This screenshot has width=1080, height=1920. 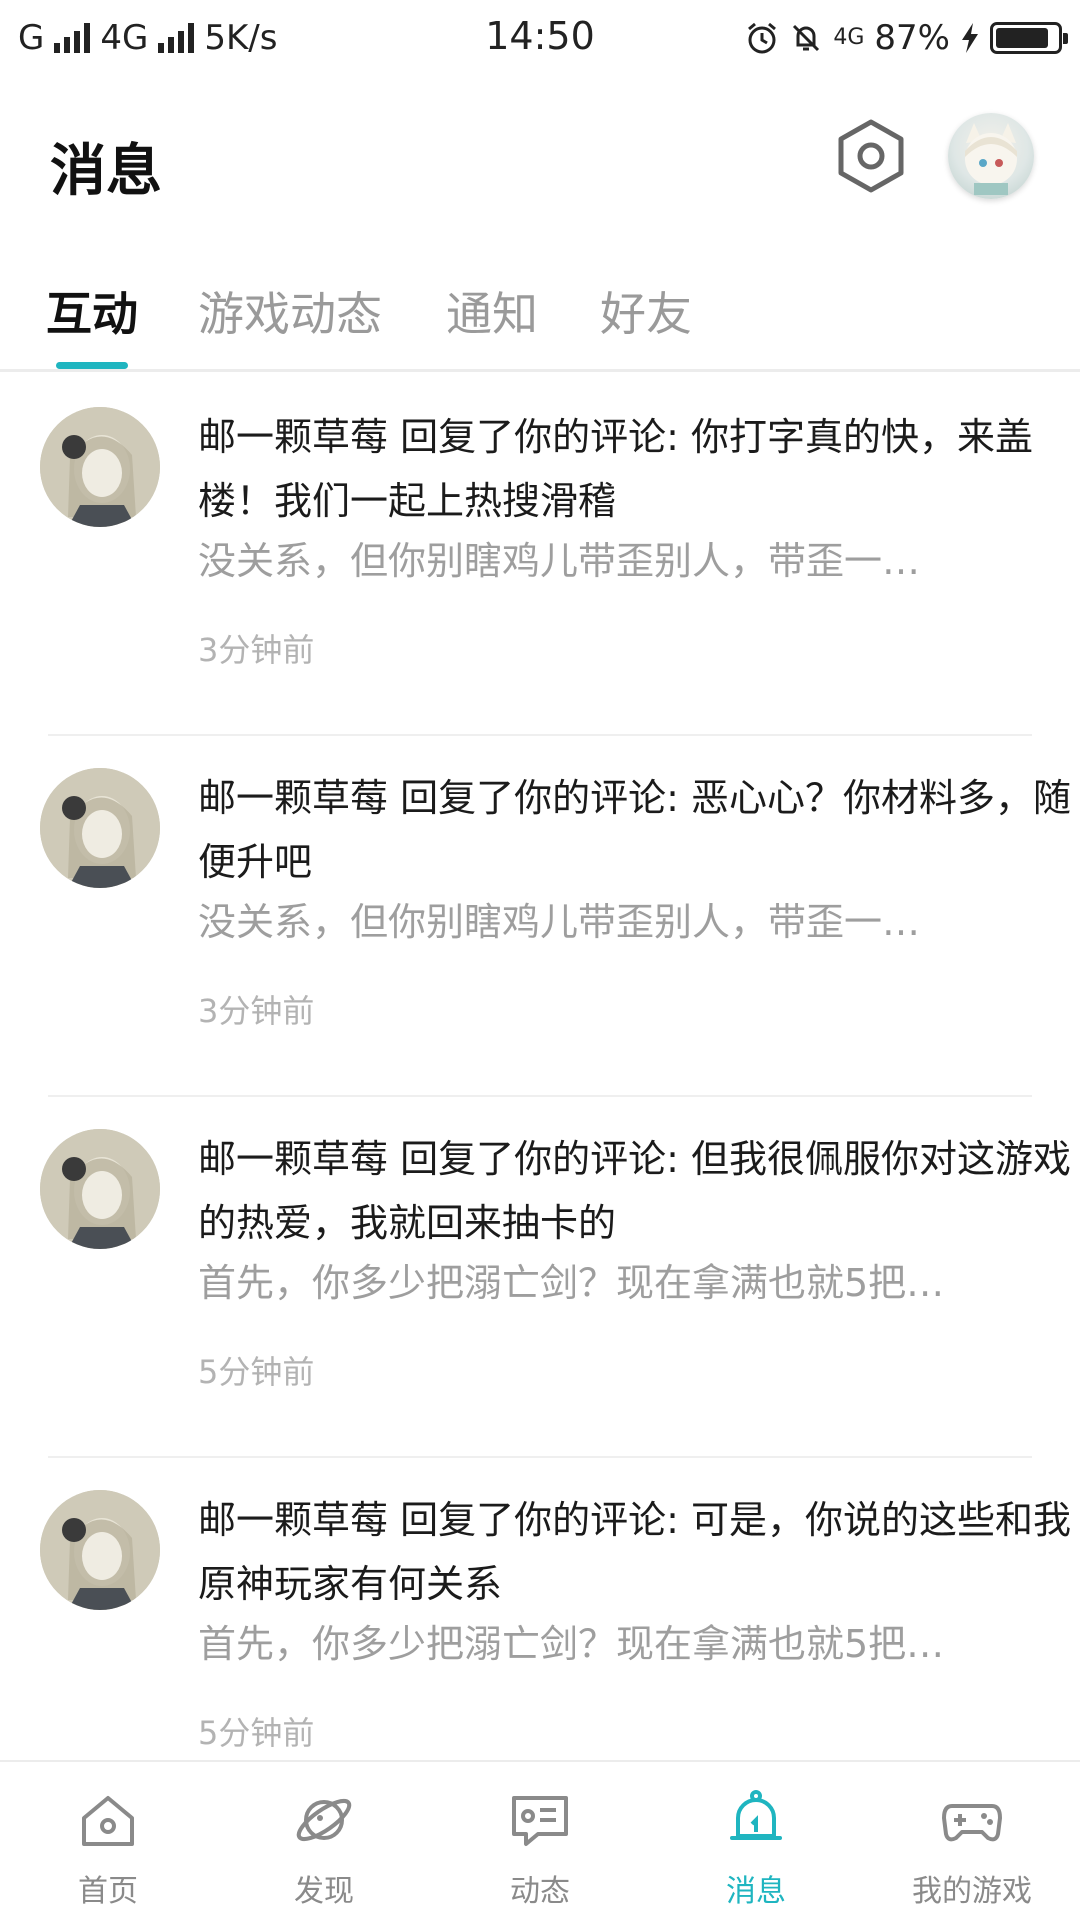 I want to click on settings-button, so click(x=871, y=156).